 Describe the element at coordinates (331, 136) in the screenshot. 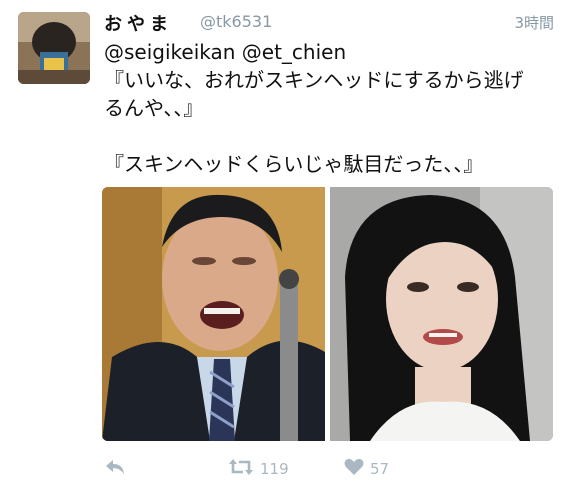

I see `tweet-text-line` at that location.